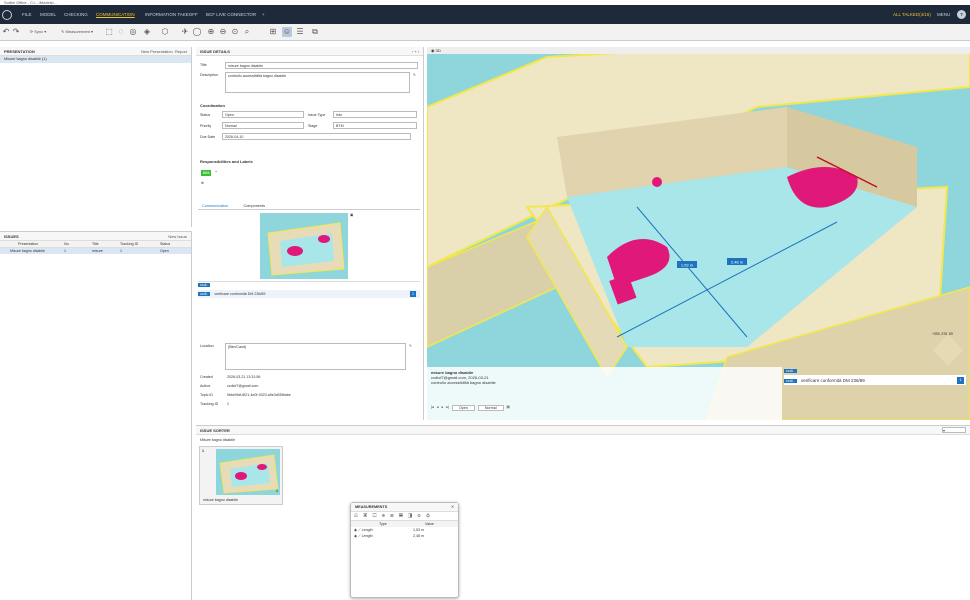 Image resolution: width=970 pixels, height=600 pixels. I want to click on overlay-controls: |◂ ◂ ▸ ▸| Open Normal ▤, so click(470, 408).